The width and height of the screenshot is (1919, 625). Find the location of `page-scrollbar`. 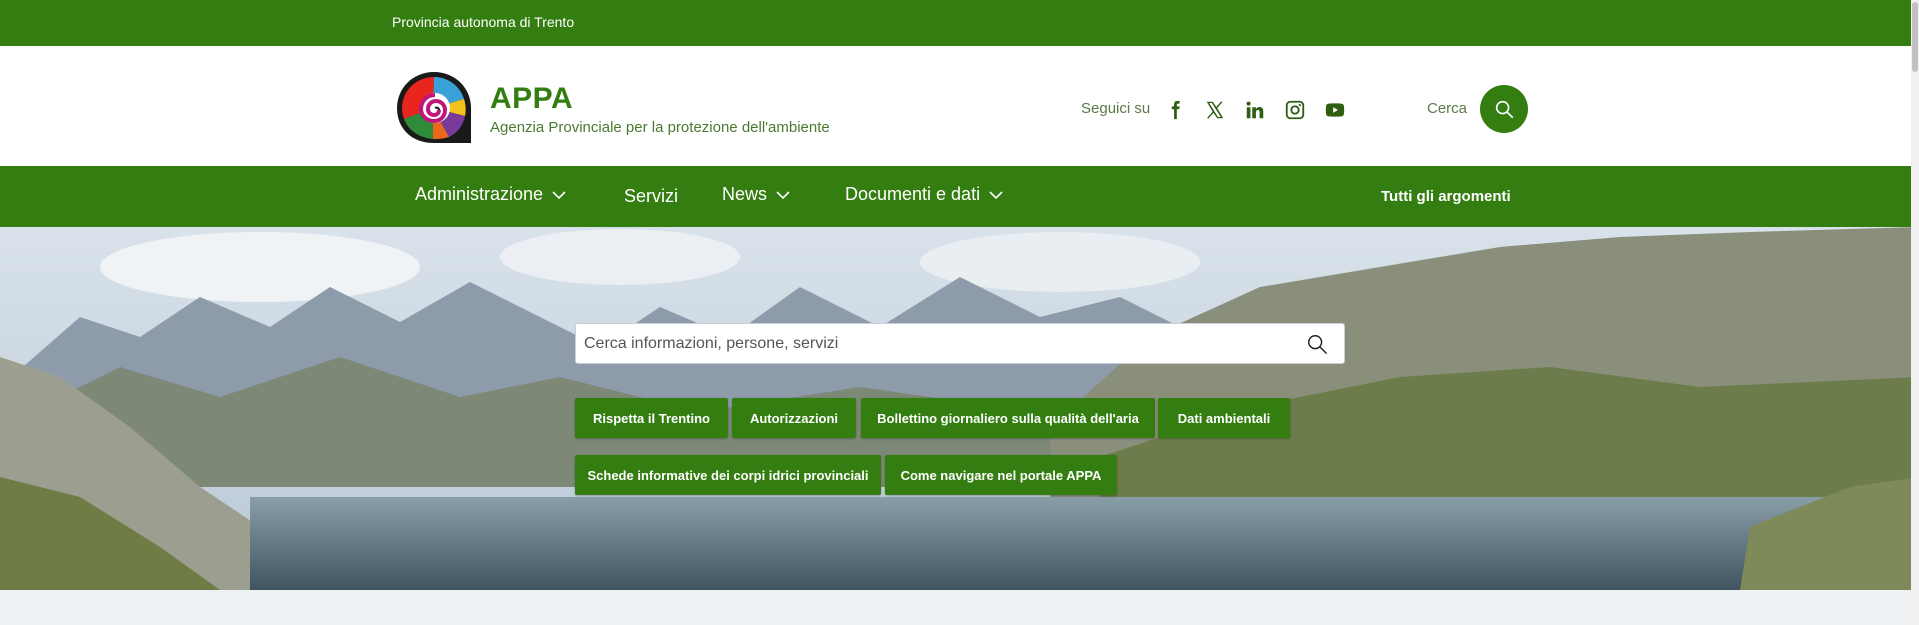

page-scrollbar is located at coordinates (1915, 312).